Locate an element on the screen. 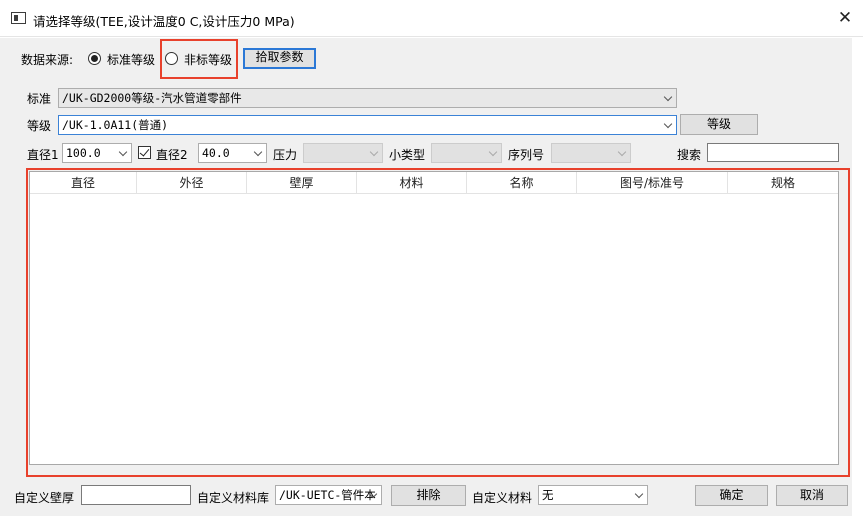 The image size is (863, 516). search-input is located at coordinates (773, 152).